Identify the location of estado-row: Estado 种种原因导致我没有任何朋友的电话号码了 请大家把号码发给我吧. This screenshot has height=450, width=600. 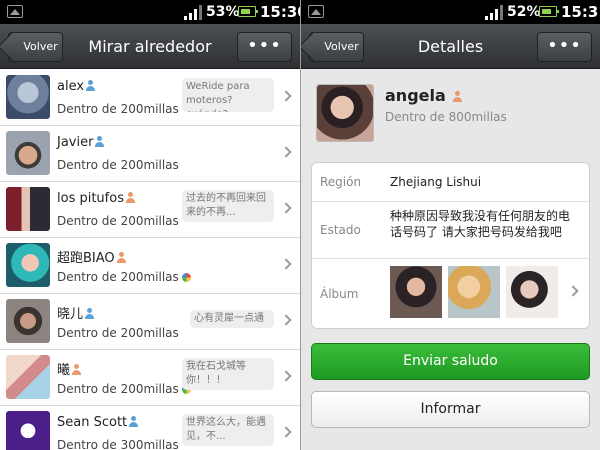
(450, 230).